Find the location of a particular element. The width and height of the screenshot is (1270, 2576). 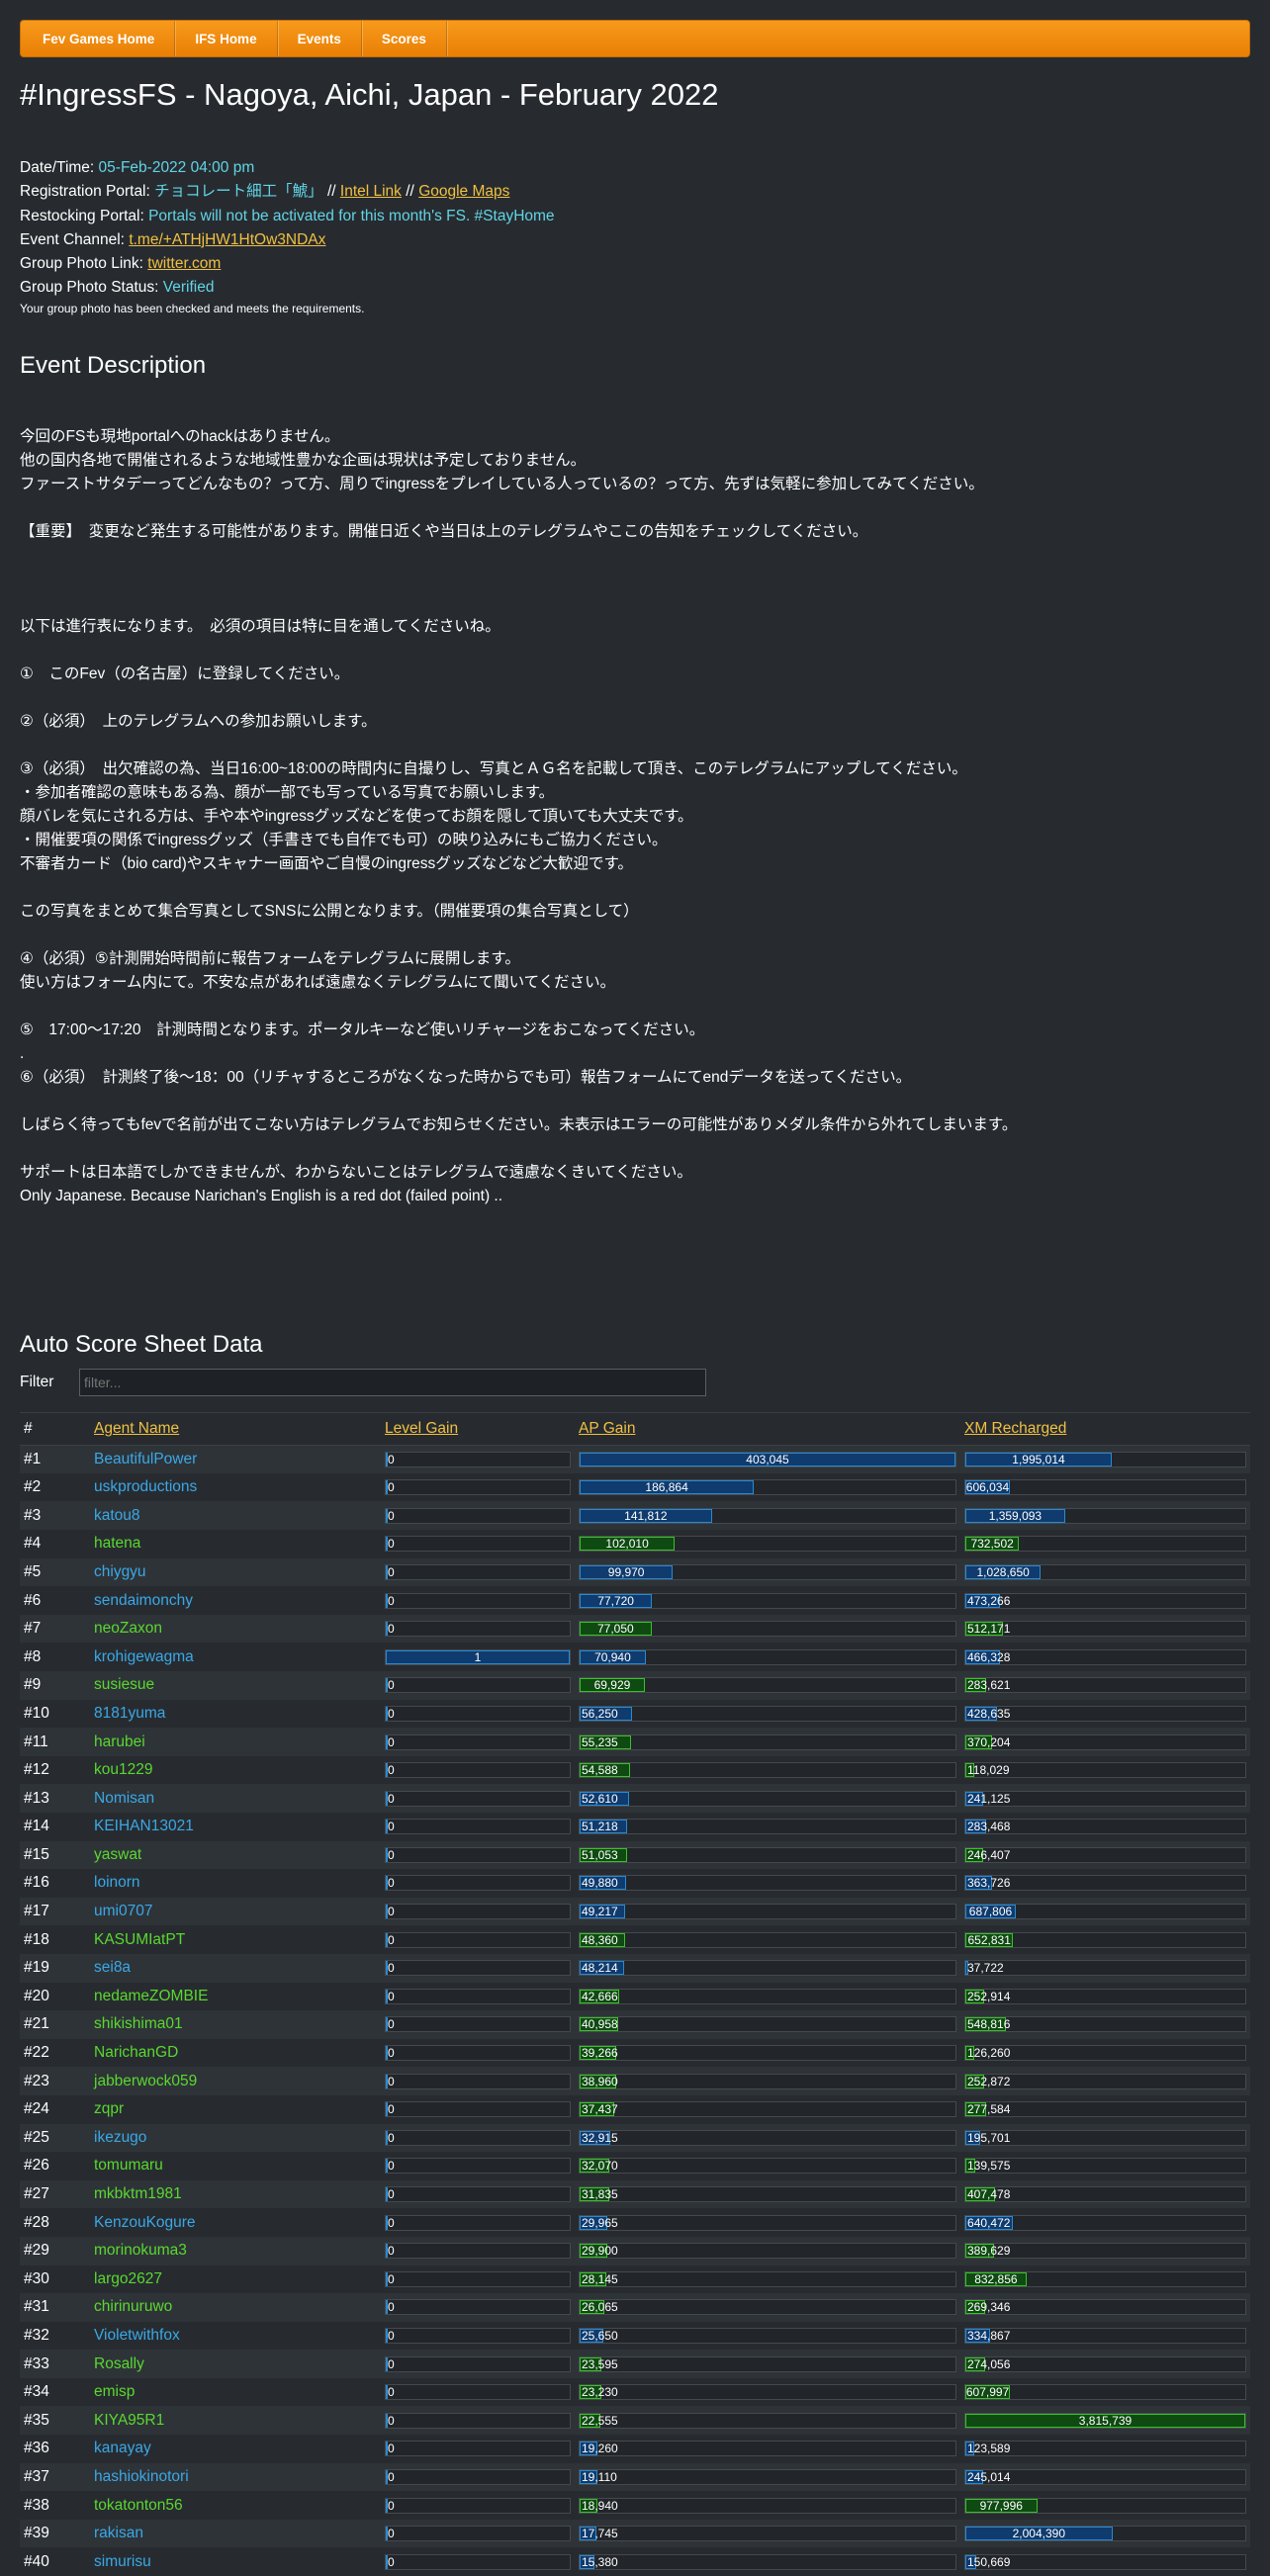

description-line: 今回のFSも現地portalへのhackはありません。 is located at coordinates (180, 436).